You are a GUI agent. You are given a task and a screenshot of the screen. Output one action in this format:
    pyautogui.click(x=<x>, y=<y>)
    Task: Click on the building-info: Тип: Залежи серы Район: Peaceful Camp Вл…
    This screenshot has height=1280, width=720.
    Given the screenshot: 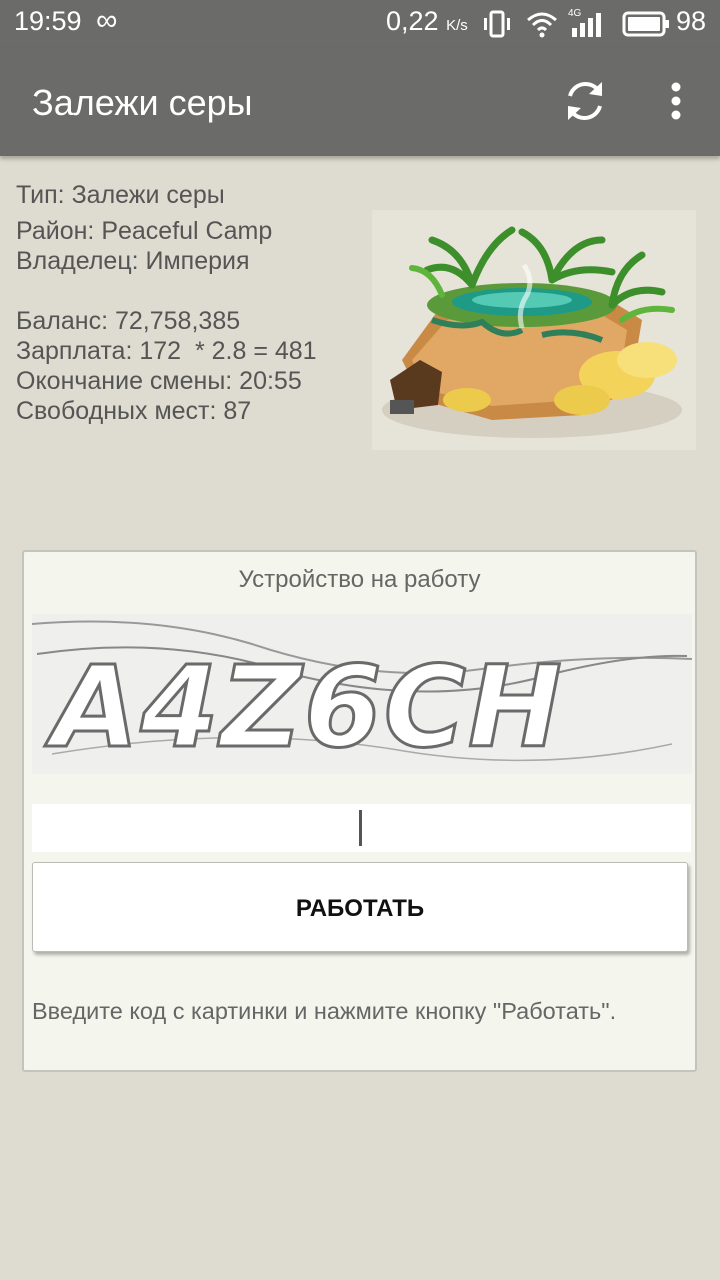 What is the action you would take?
    pyautogui.click(x=166, y=303)
    